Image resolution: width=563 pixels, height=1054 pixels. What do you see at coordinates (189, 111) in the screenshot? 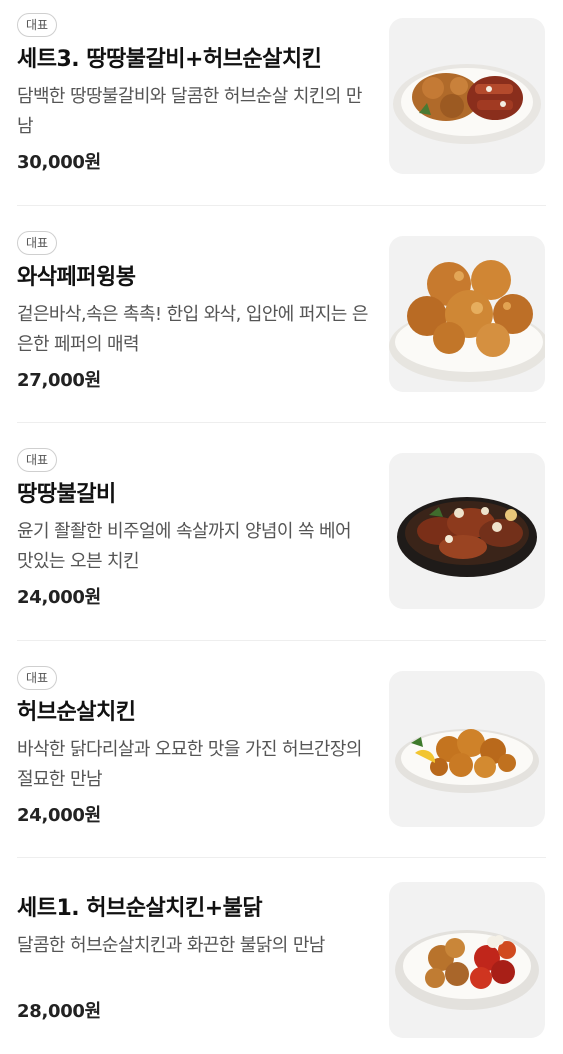
I see `menu-item-description: 담백한 땅땅불갈비와 달콤한 허브순살 치킨의 만남` at bounding box center [189, 111].